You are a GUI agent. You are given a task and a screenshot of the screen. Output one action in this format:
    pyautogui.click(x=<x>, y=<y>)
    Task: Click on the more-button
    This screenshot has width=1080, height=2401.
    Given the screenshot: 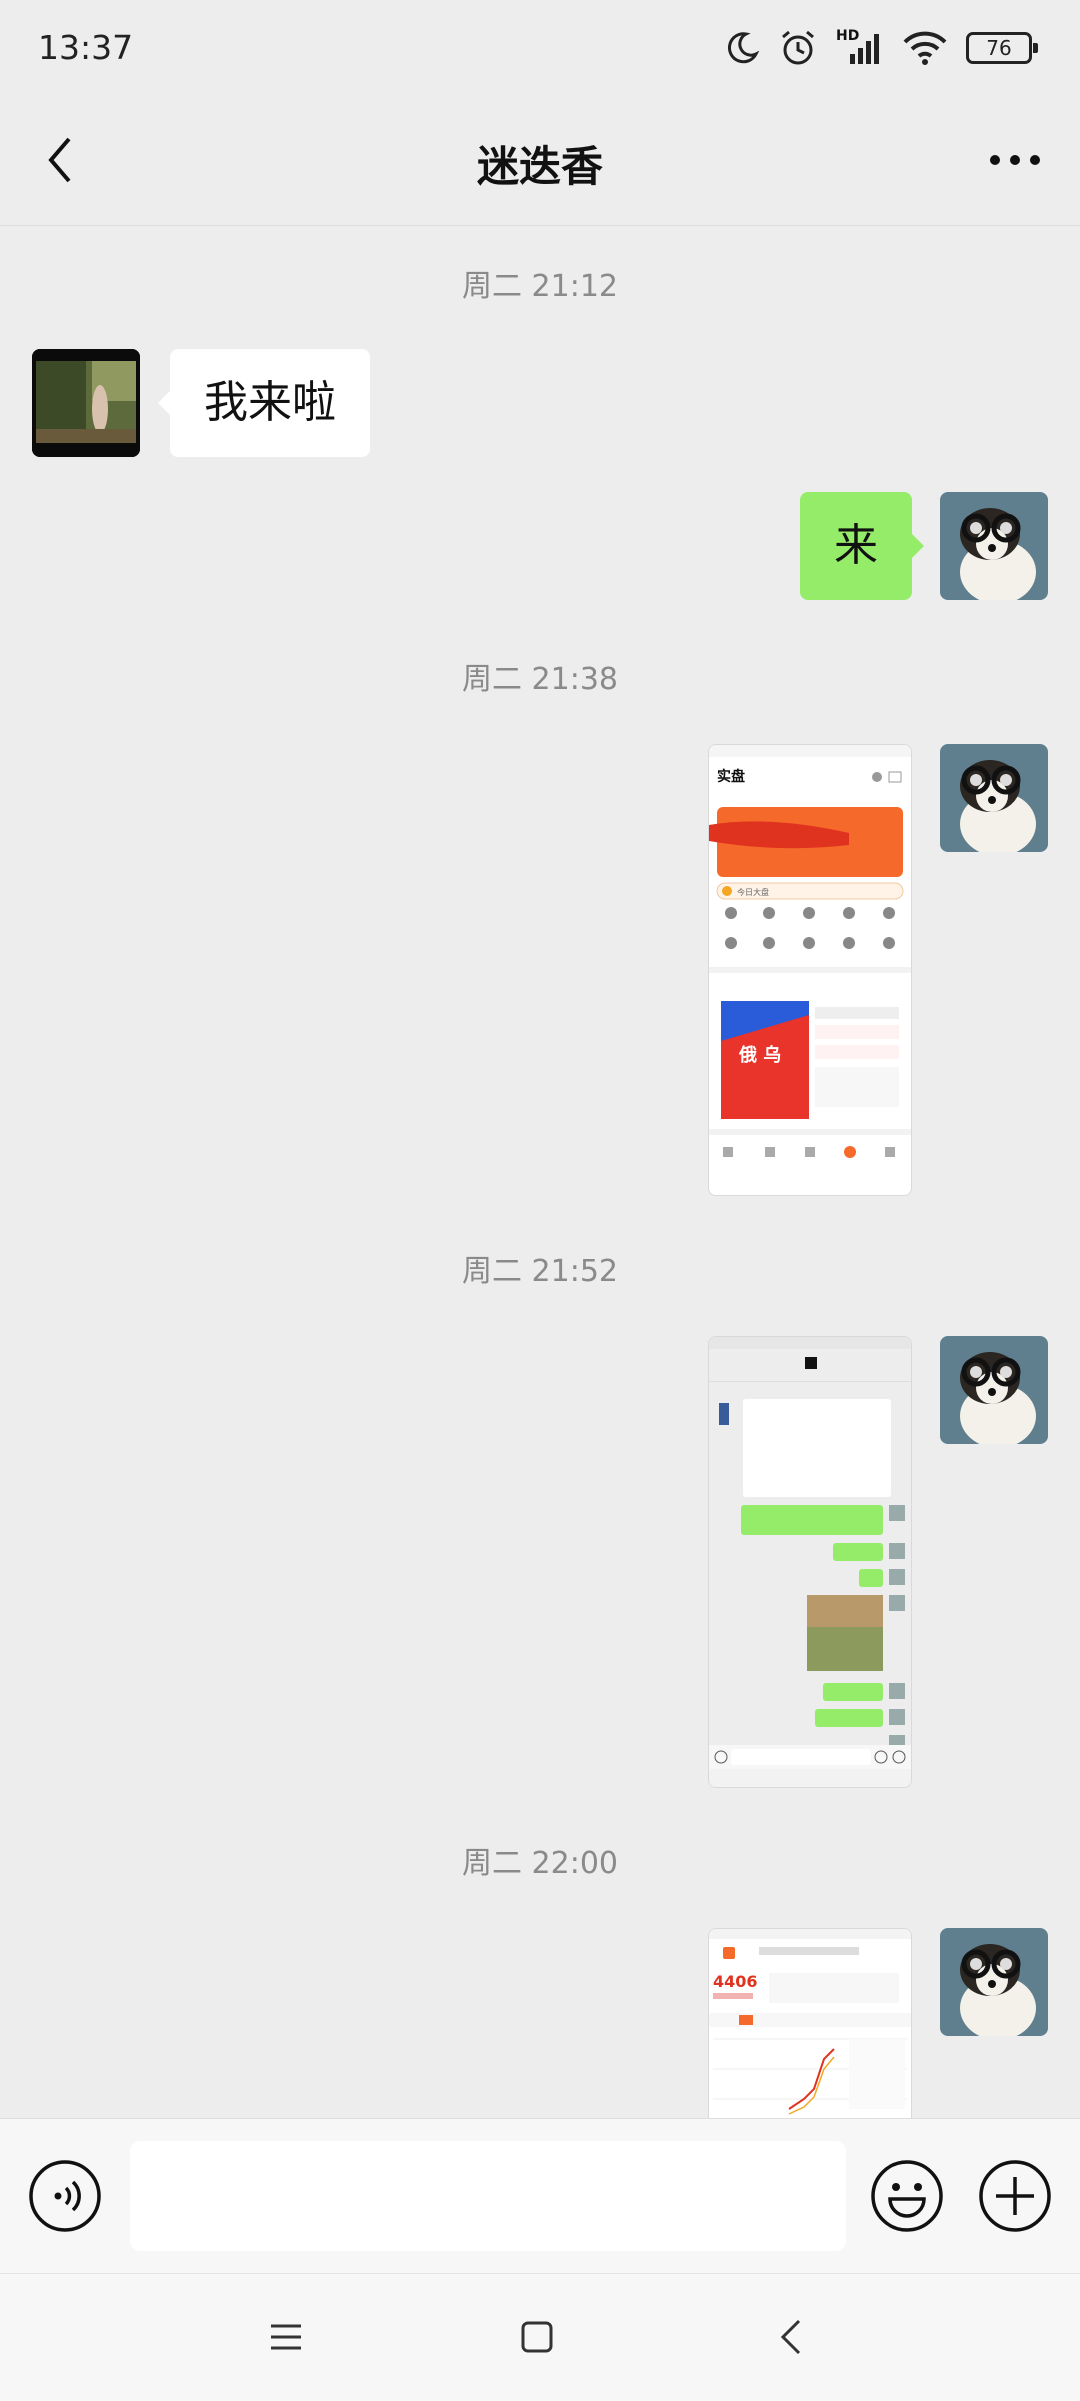 What is the action you would take?
    pyautogui.click(x=1015, y=160)
    